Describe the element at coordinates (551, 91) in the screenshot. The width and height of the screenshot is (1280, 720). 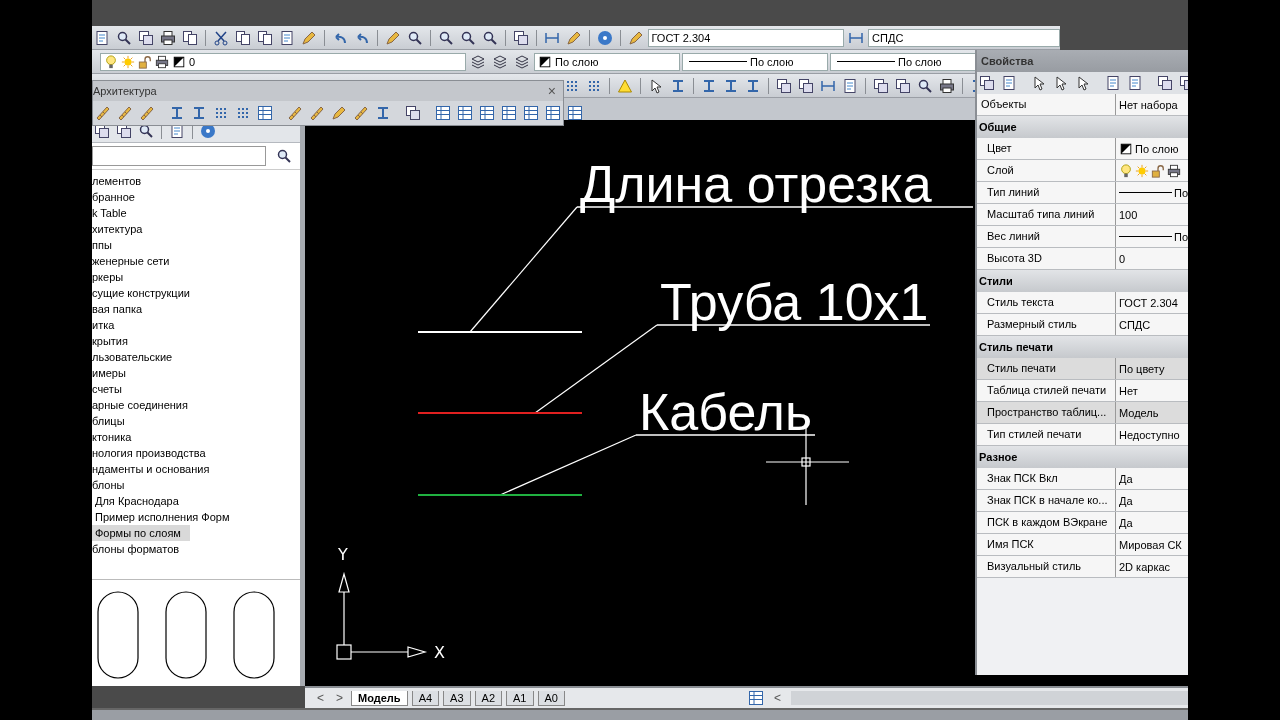
I see `close-button: ×` at that location.